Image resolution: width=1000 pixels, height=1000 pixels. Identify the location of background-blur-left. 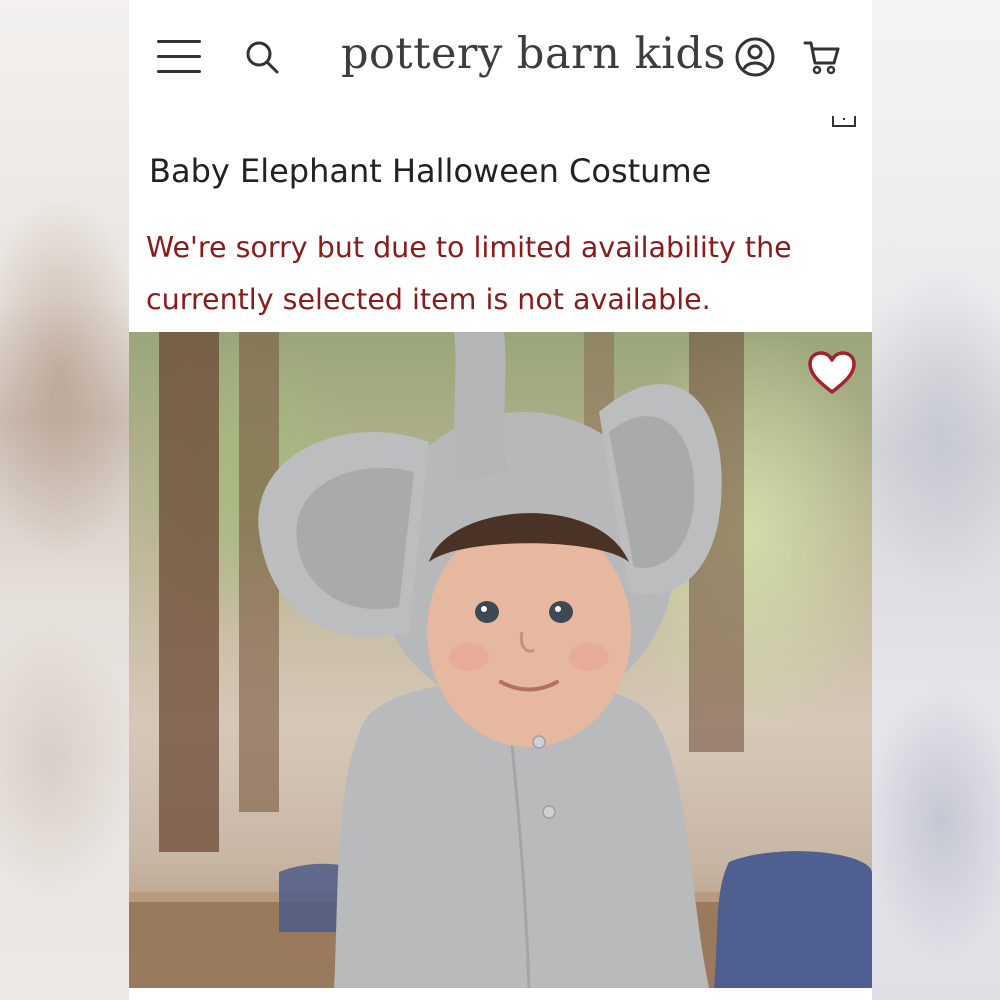
(64, 500).